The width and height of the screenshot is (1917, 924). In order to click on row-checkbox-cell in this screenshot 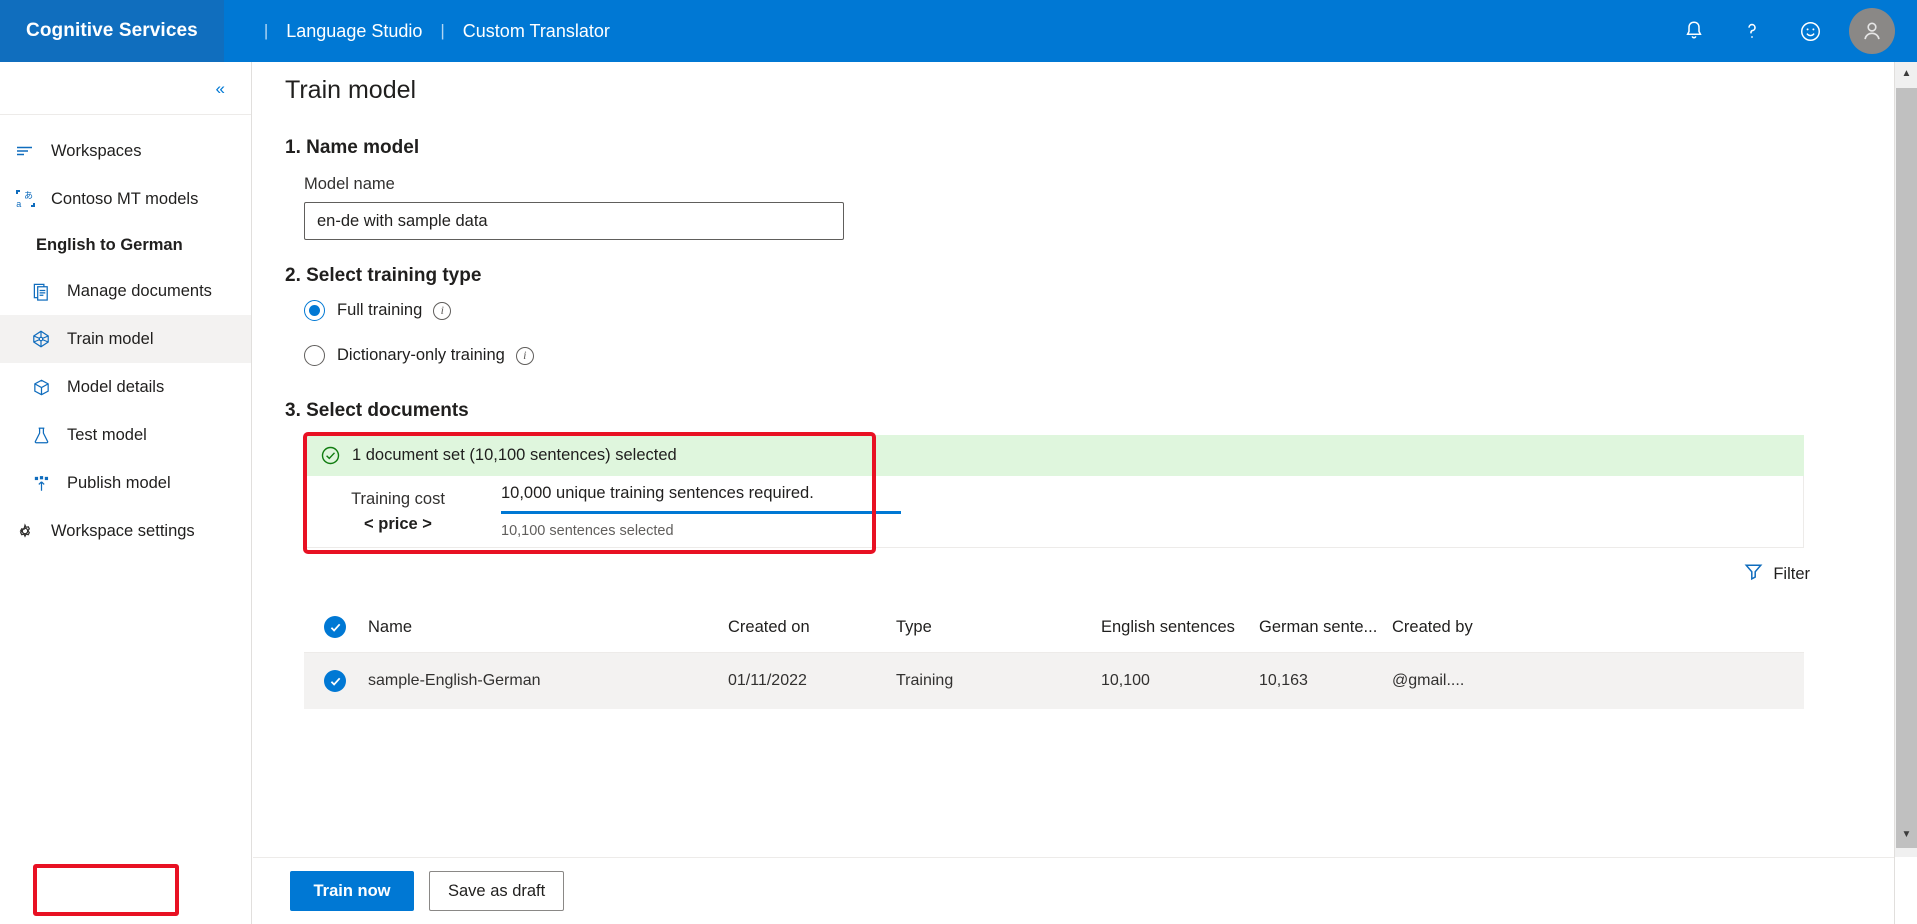, I will do `click(336, 681)`.